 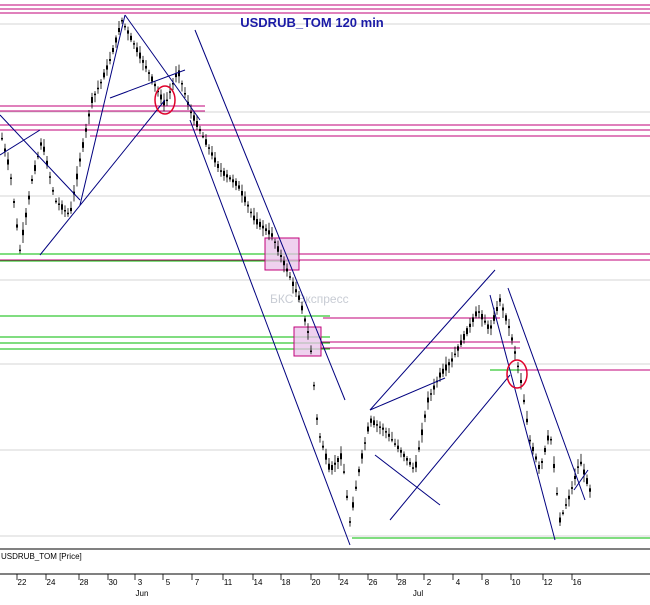 What do you see at coordinates (22, 582) in the screenshot?
I see `x-tick-label: 22` at bounding box center [22, 582].